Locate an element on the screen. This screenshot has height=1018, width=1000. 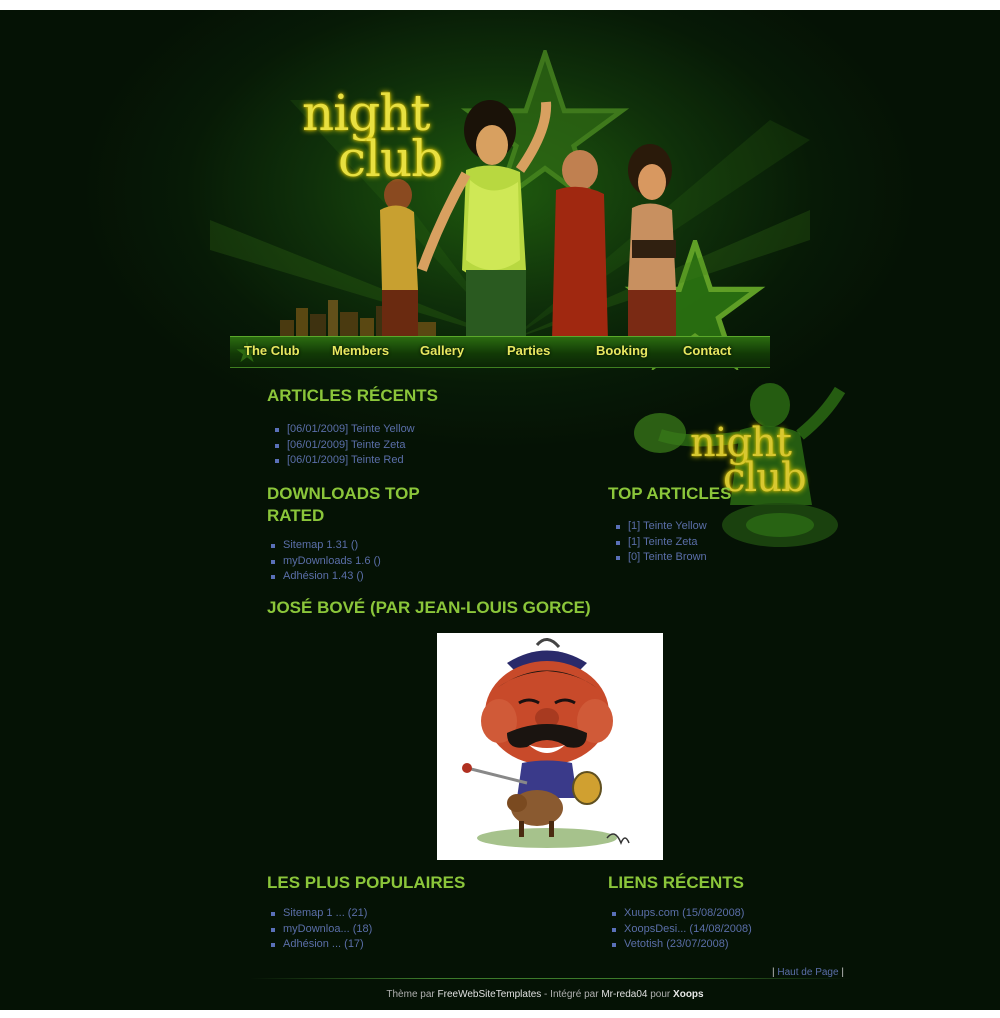
article-link: [06/01/2009] Teinte Yellow is located at coordinates (351, 429).